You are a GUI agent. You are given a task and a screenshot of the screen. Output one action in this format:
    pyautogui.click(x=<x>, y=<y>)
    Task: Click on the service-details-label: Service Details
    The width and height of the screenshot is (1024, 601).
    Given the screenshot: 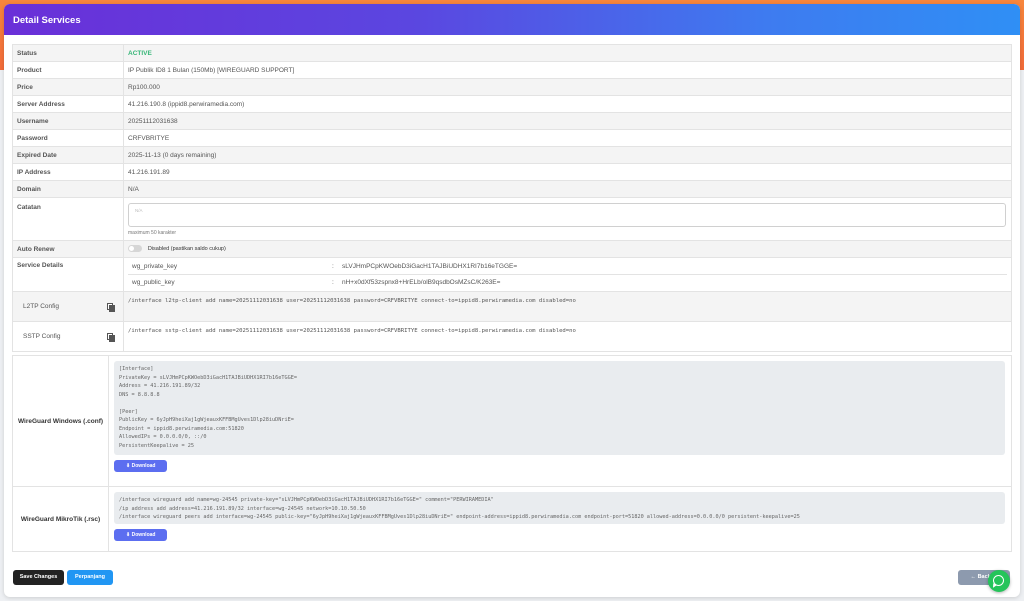 What is the action you would take?
    pyautogui.click(x=68, y=274)
    